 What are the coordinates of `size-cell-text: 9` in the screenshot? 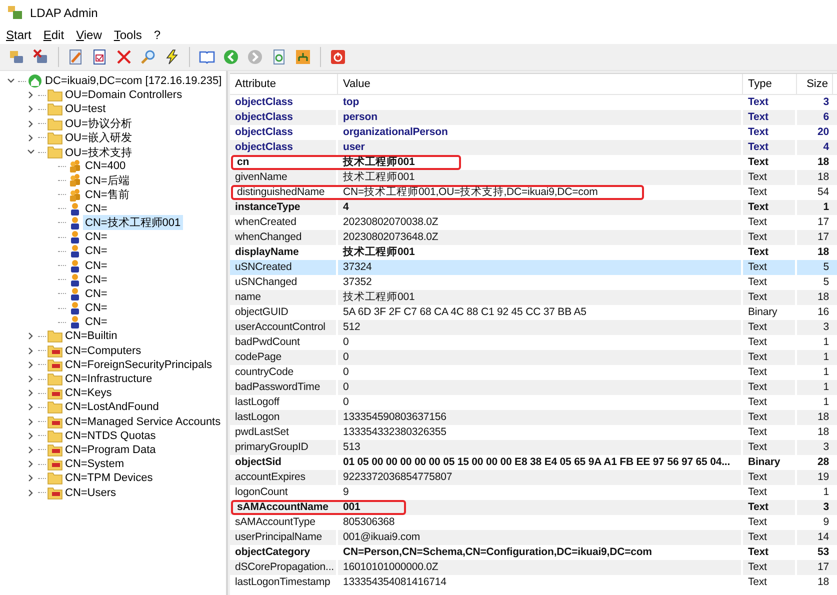 It's located at (826, 522).